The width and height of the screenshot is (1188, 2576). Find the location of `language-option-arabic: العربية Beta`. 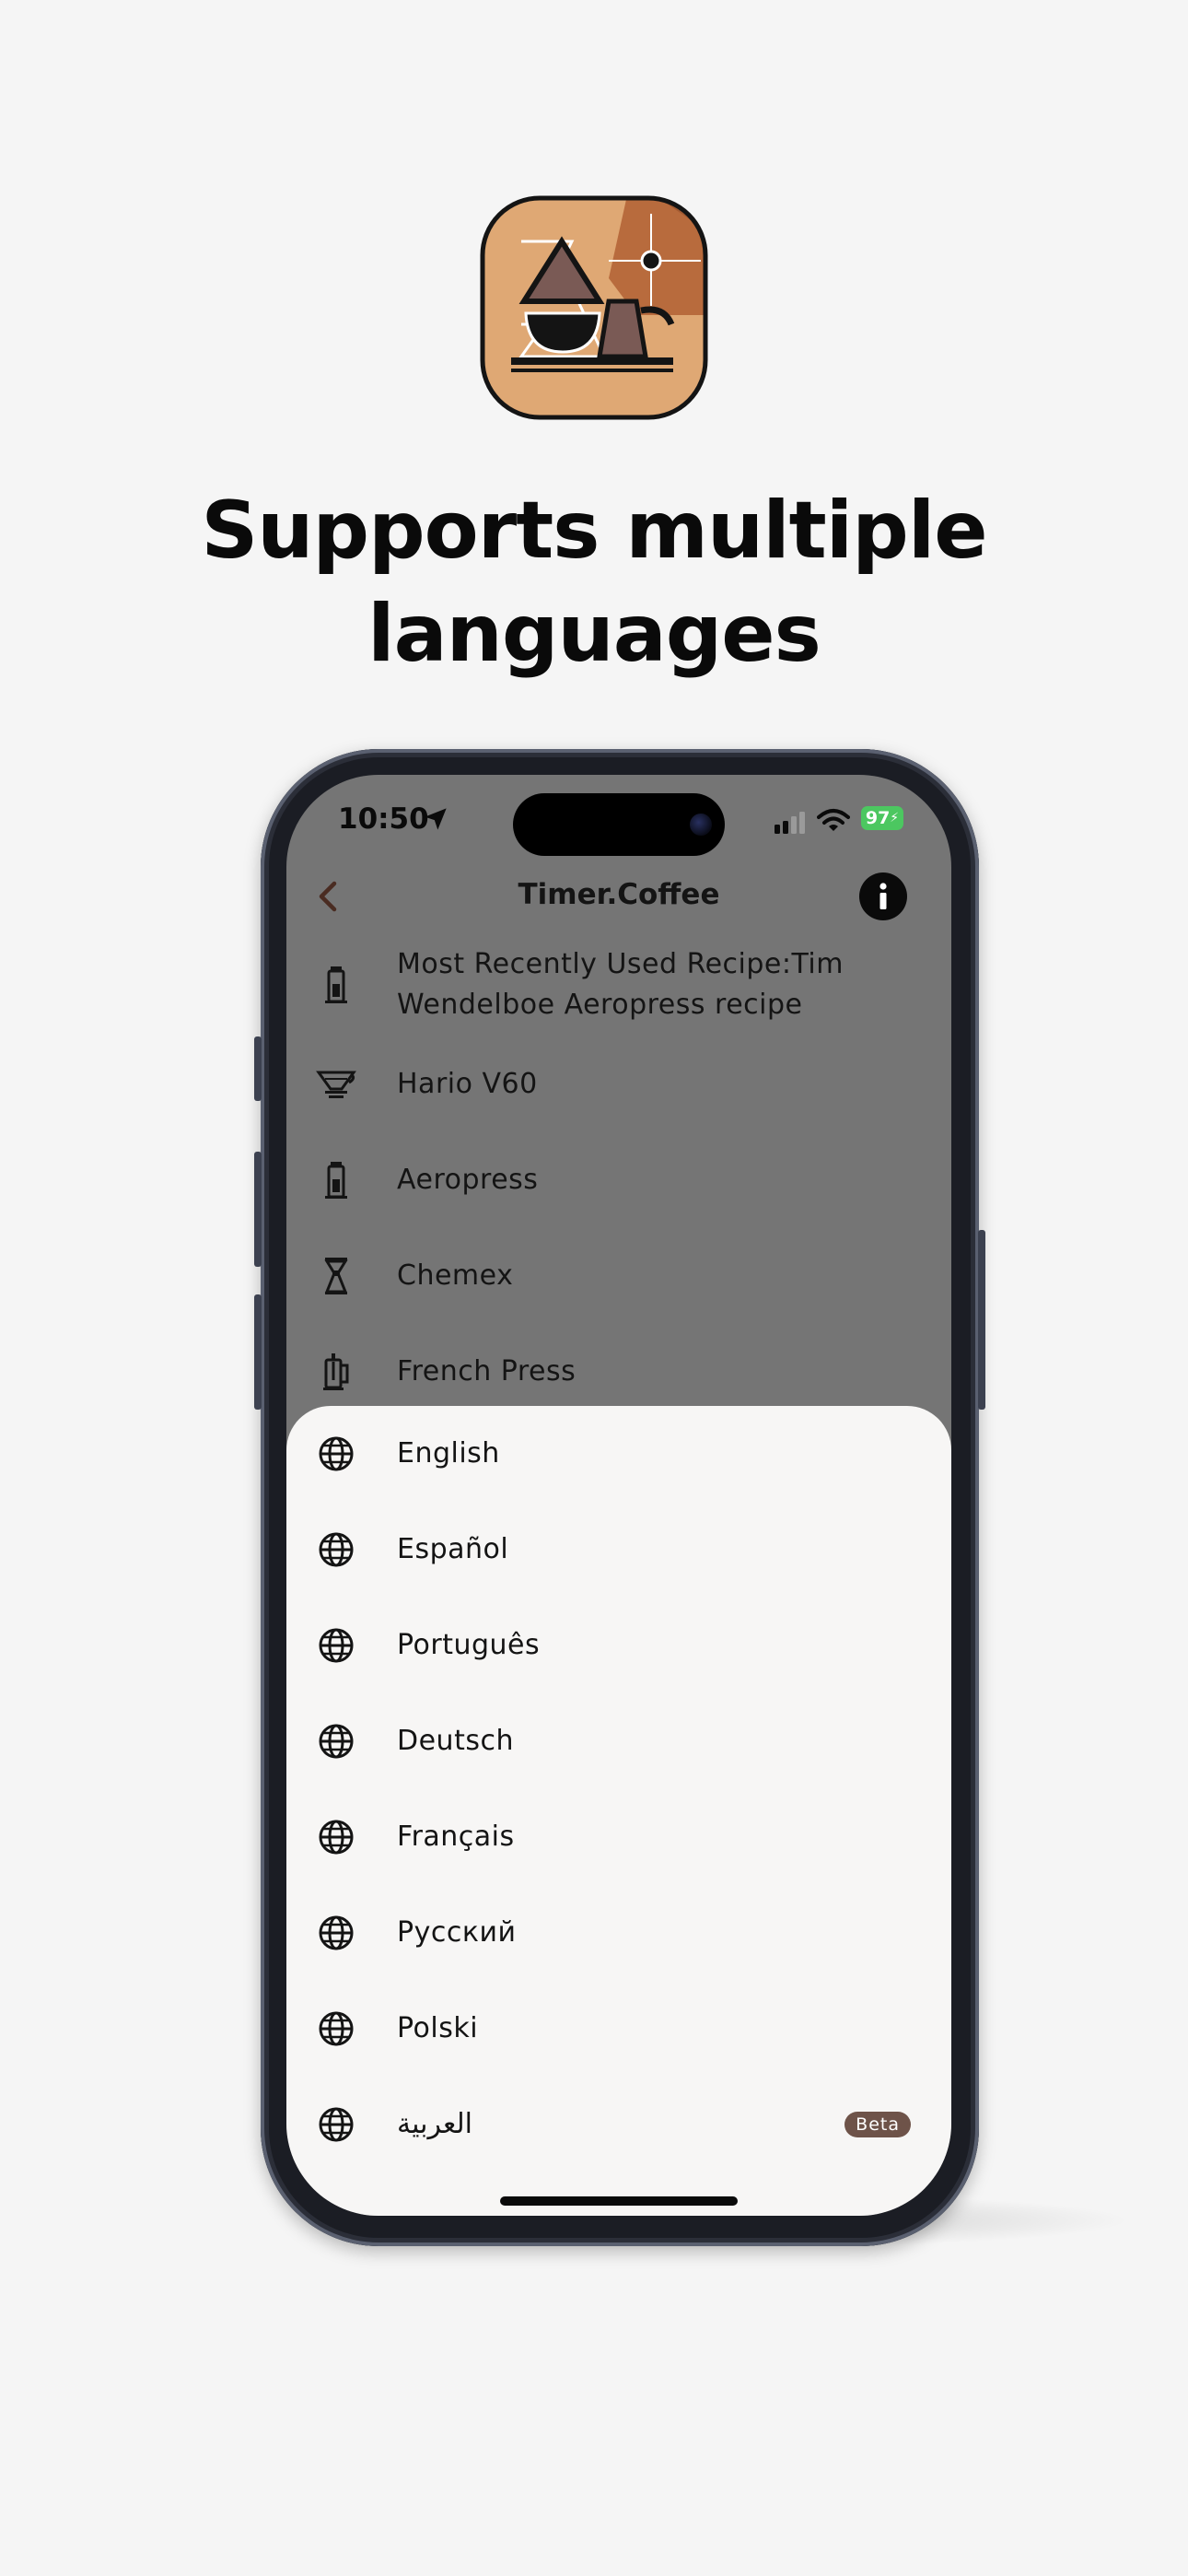

language-option-arabic: العربية Beta is located at coordinates (618, 2124).